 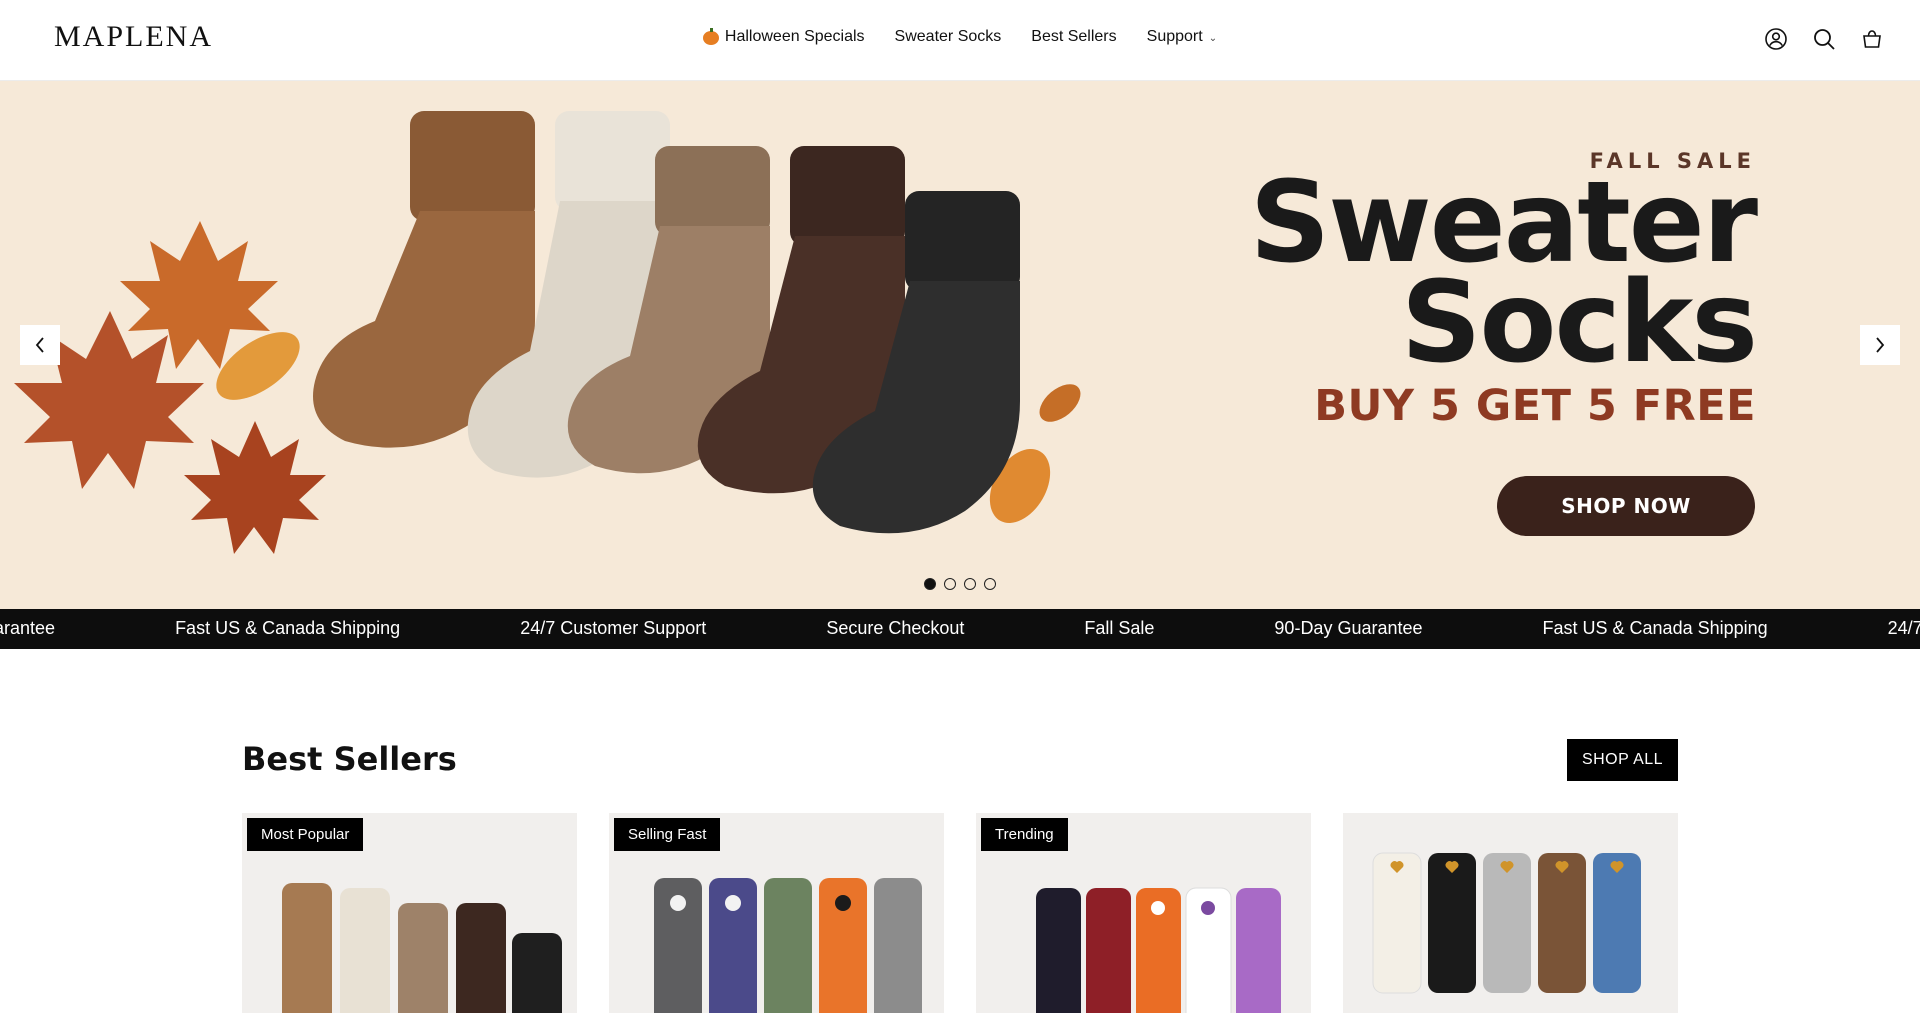 I want to click on account-icon, so click(x=1776, y=39).